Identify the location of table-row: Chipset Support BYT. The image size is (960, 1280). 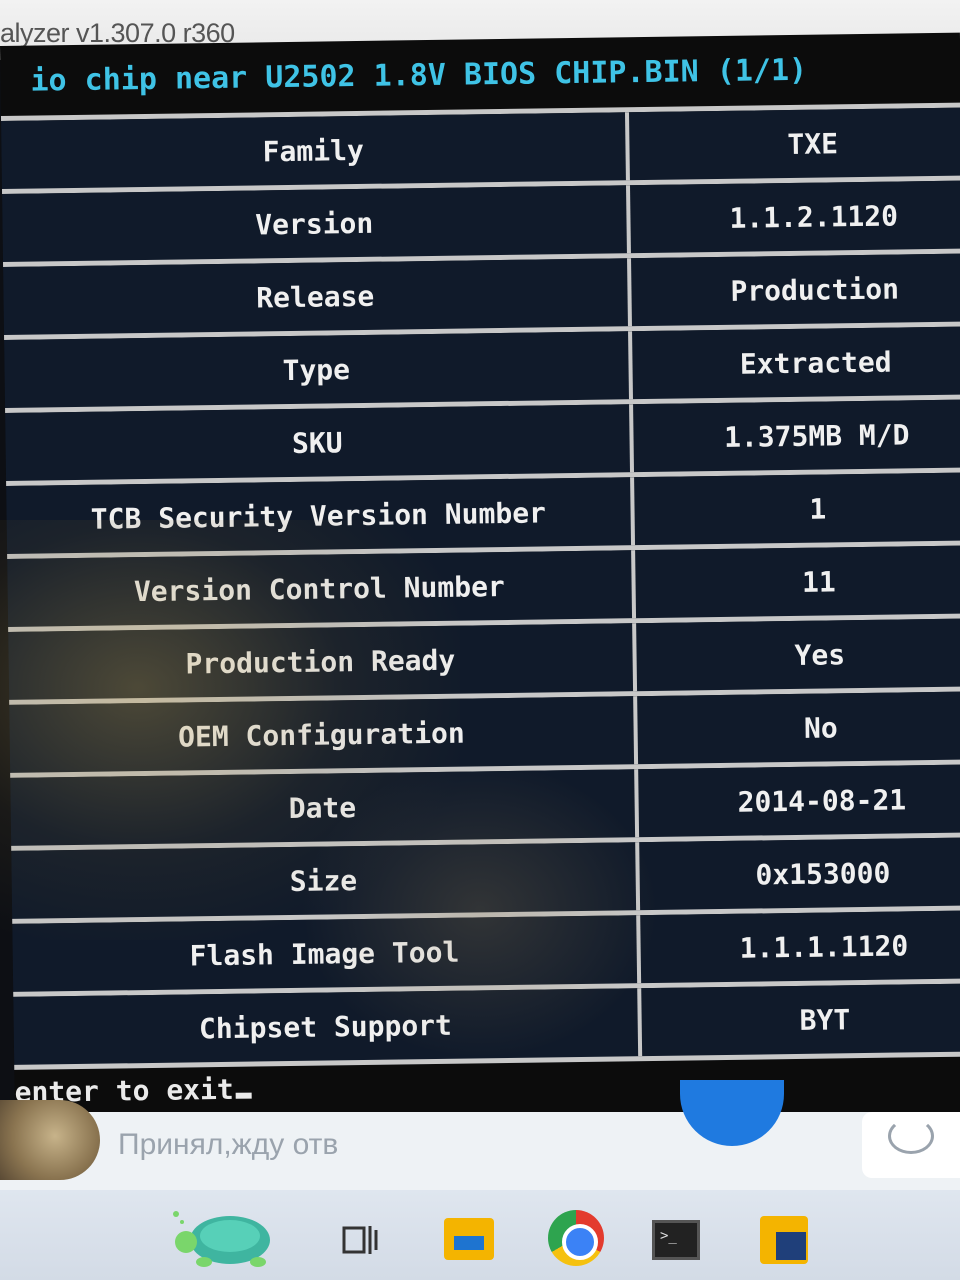
(486, 1026).